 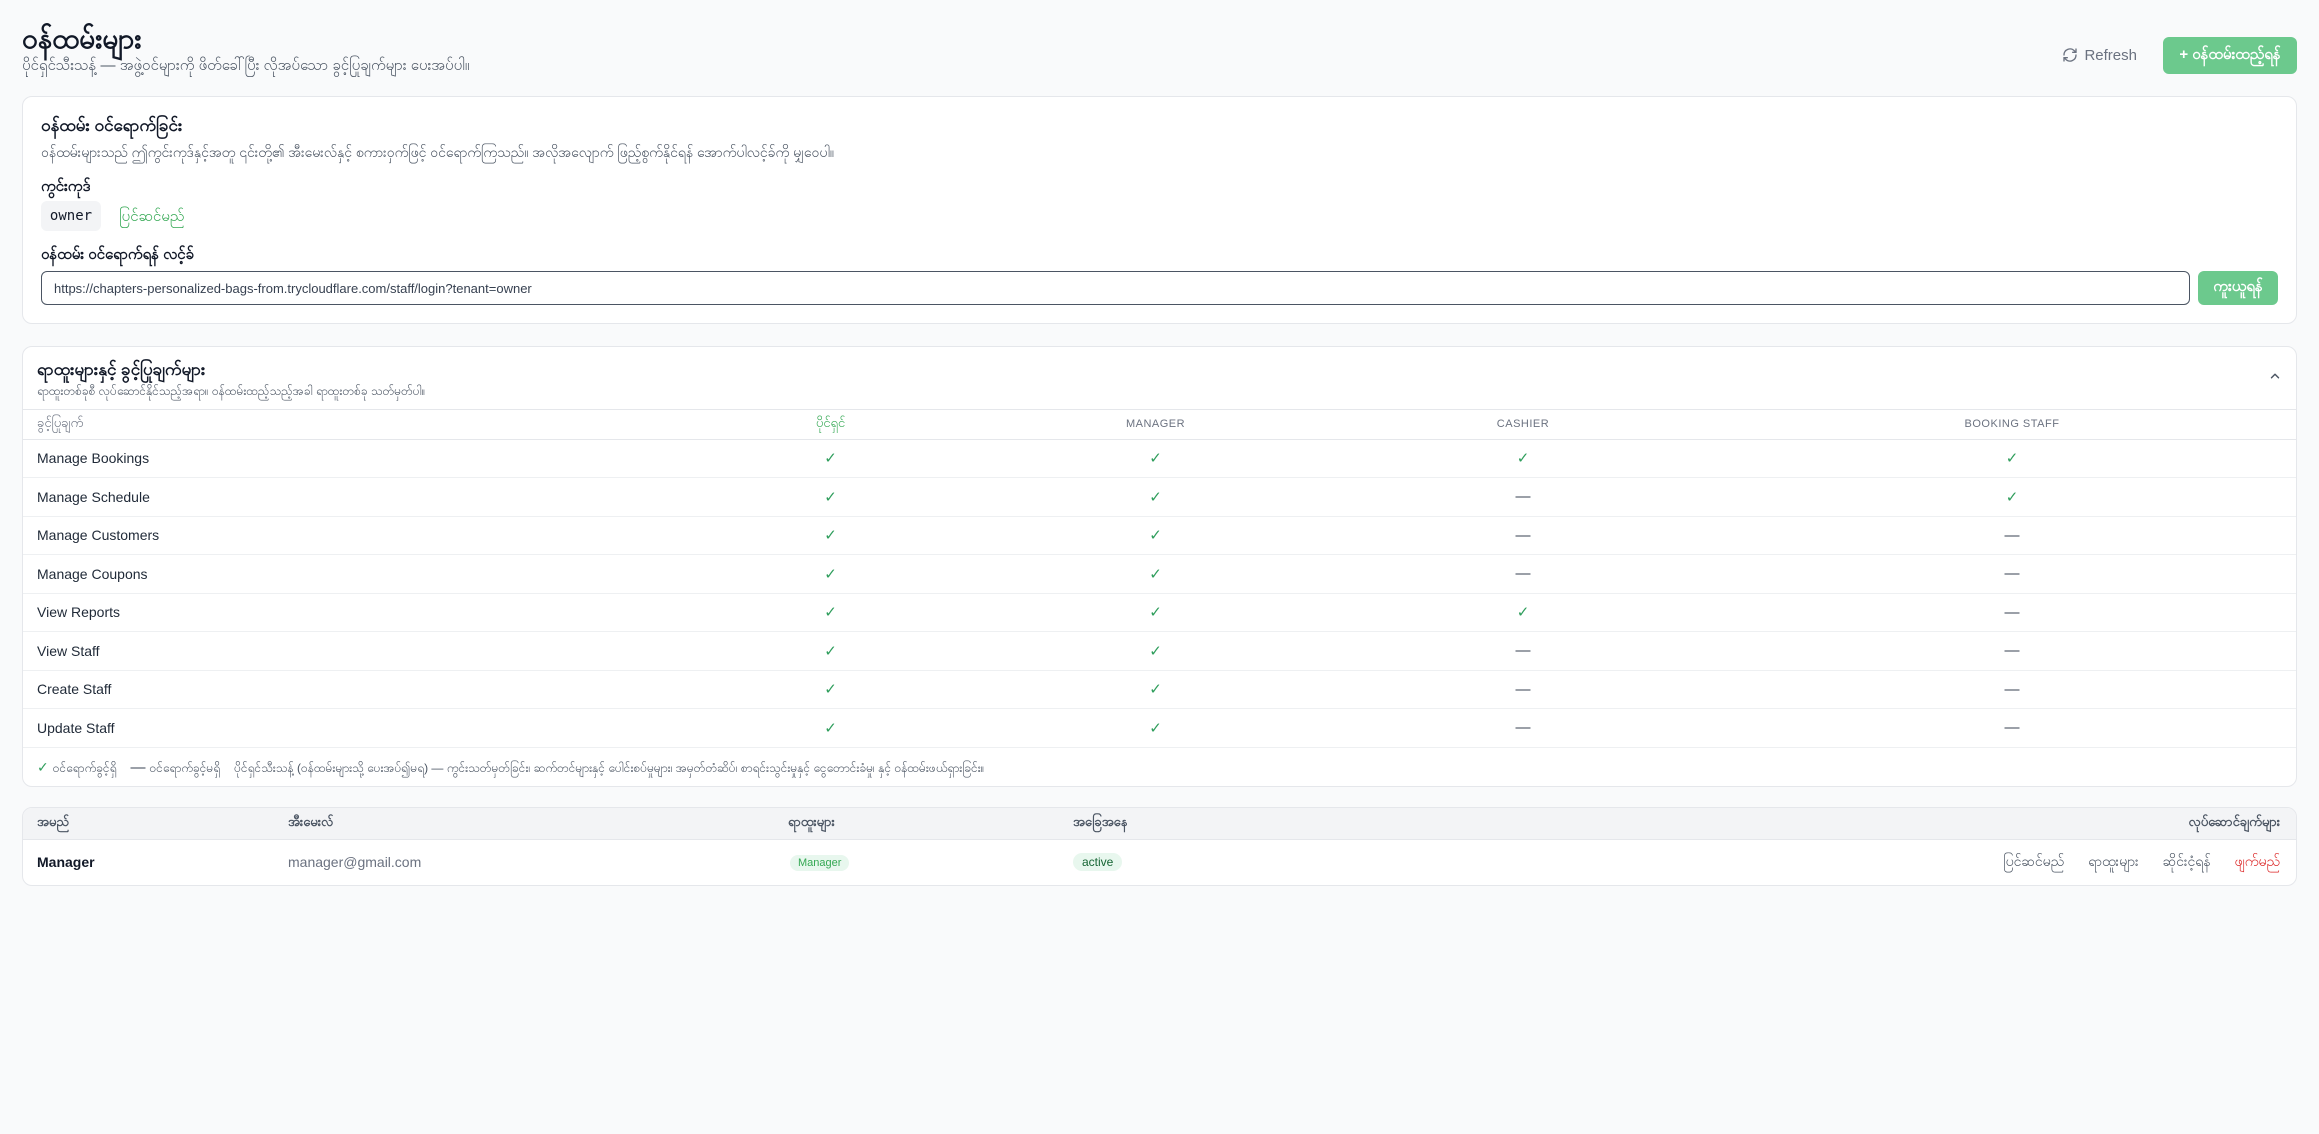 I want to click on status-badge: active, so click(x=1098, y=862).